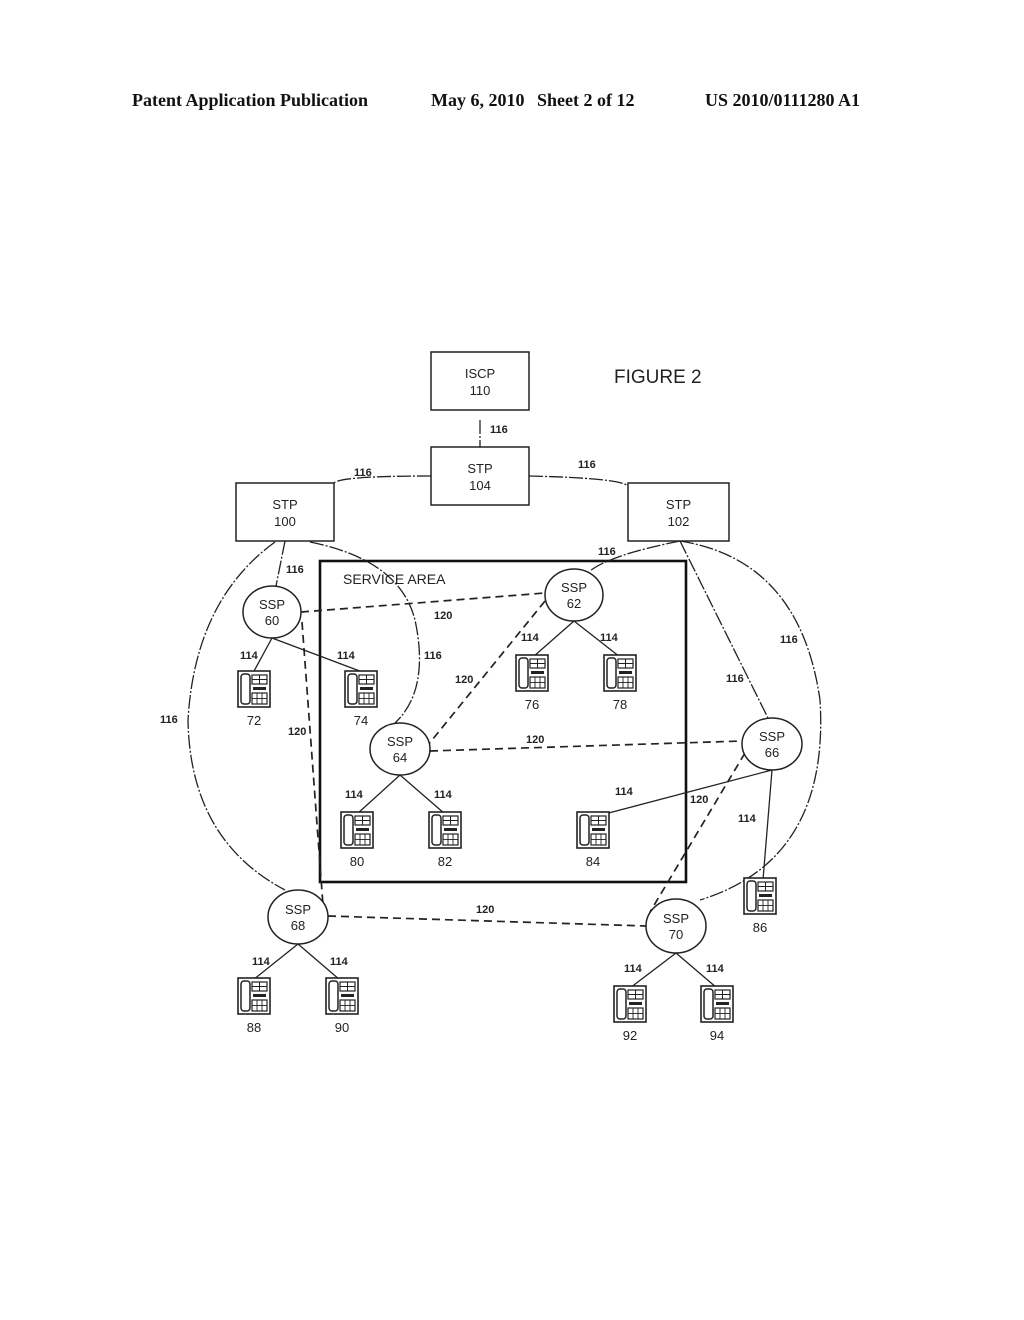 The image size is (1024, 1320). Describe the element at coordinates (426, 794) in the screenshot. I see `link-ssp64-t82: 114` at that location.